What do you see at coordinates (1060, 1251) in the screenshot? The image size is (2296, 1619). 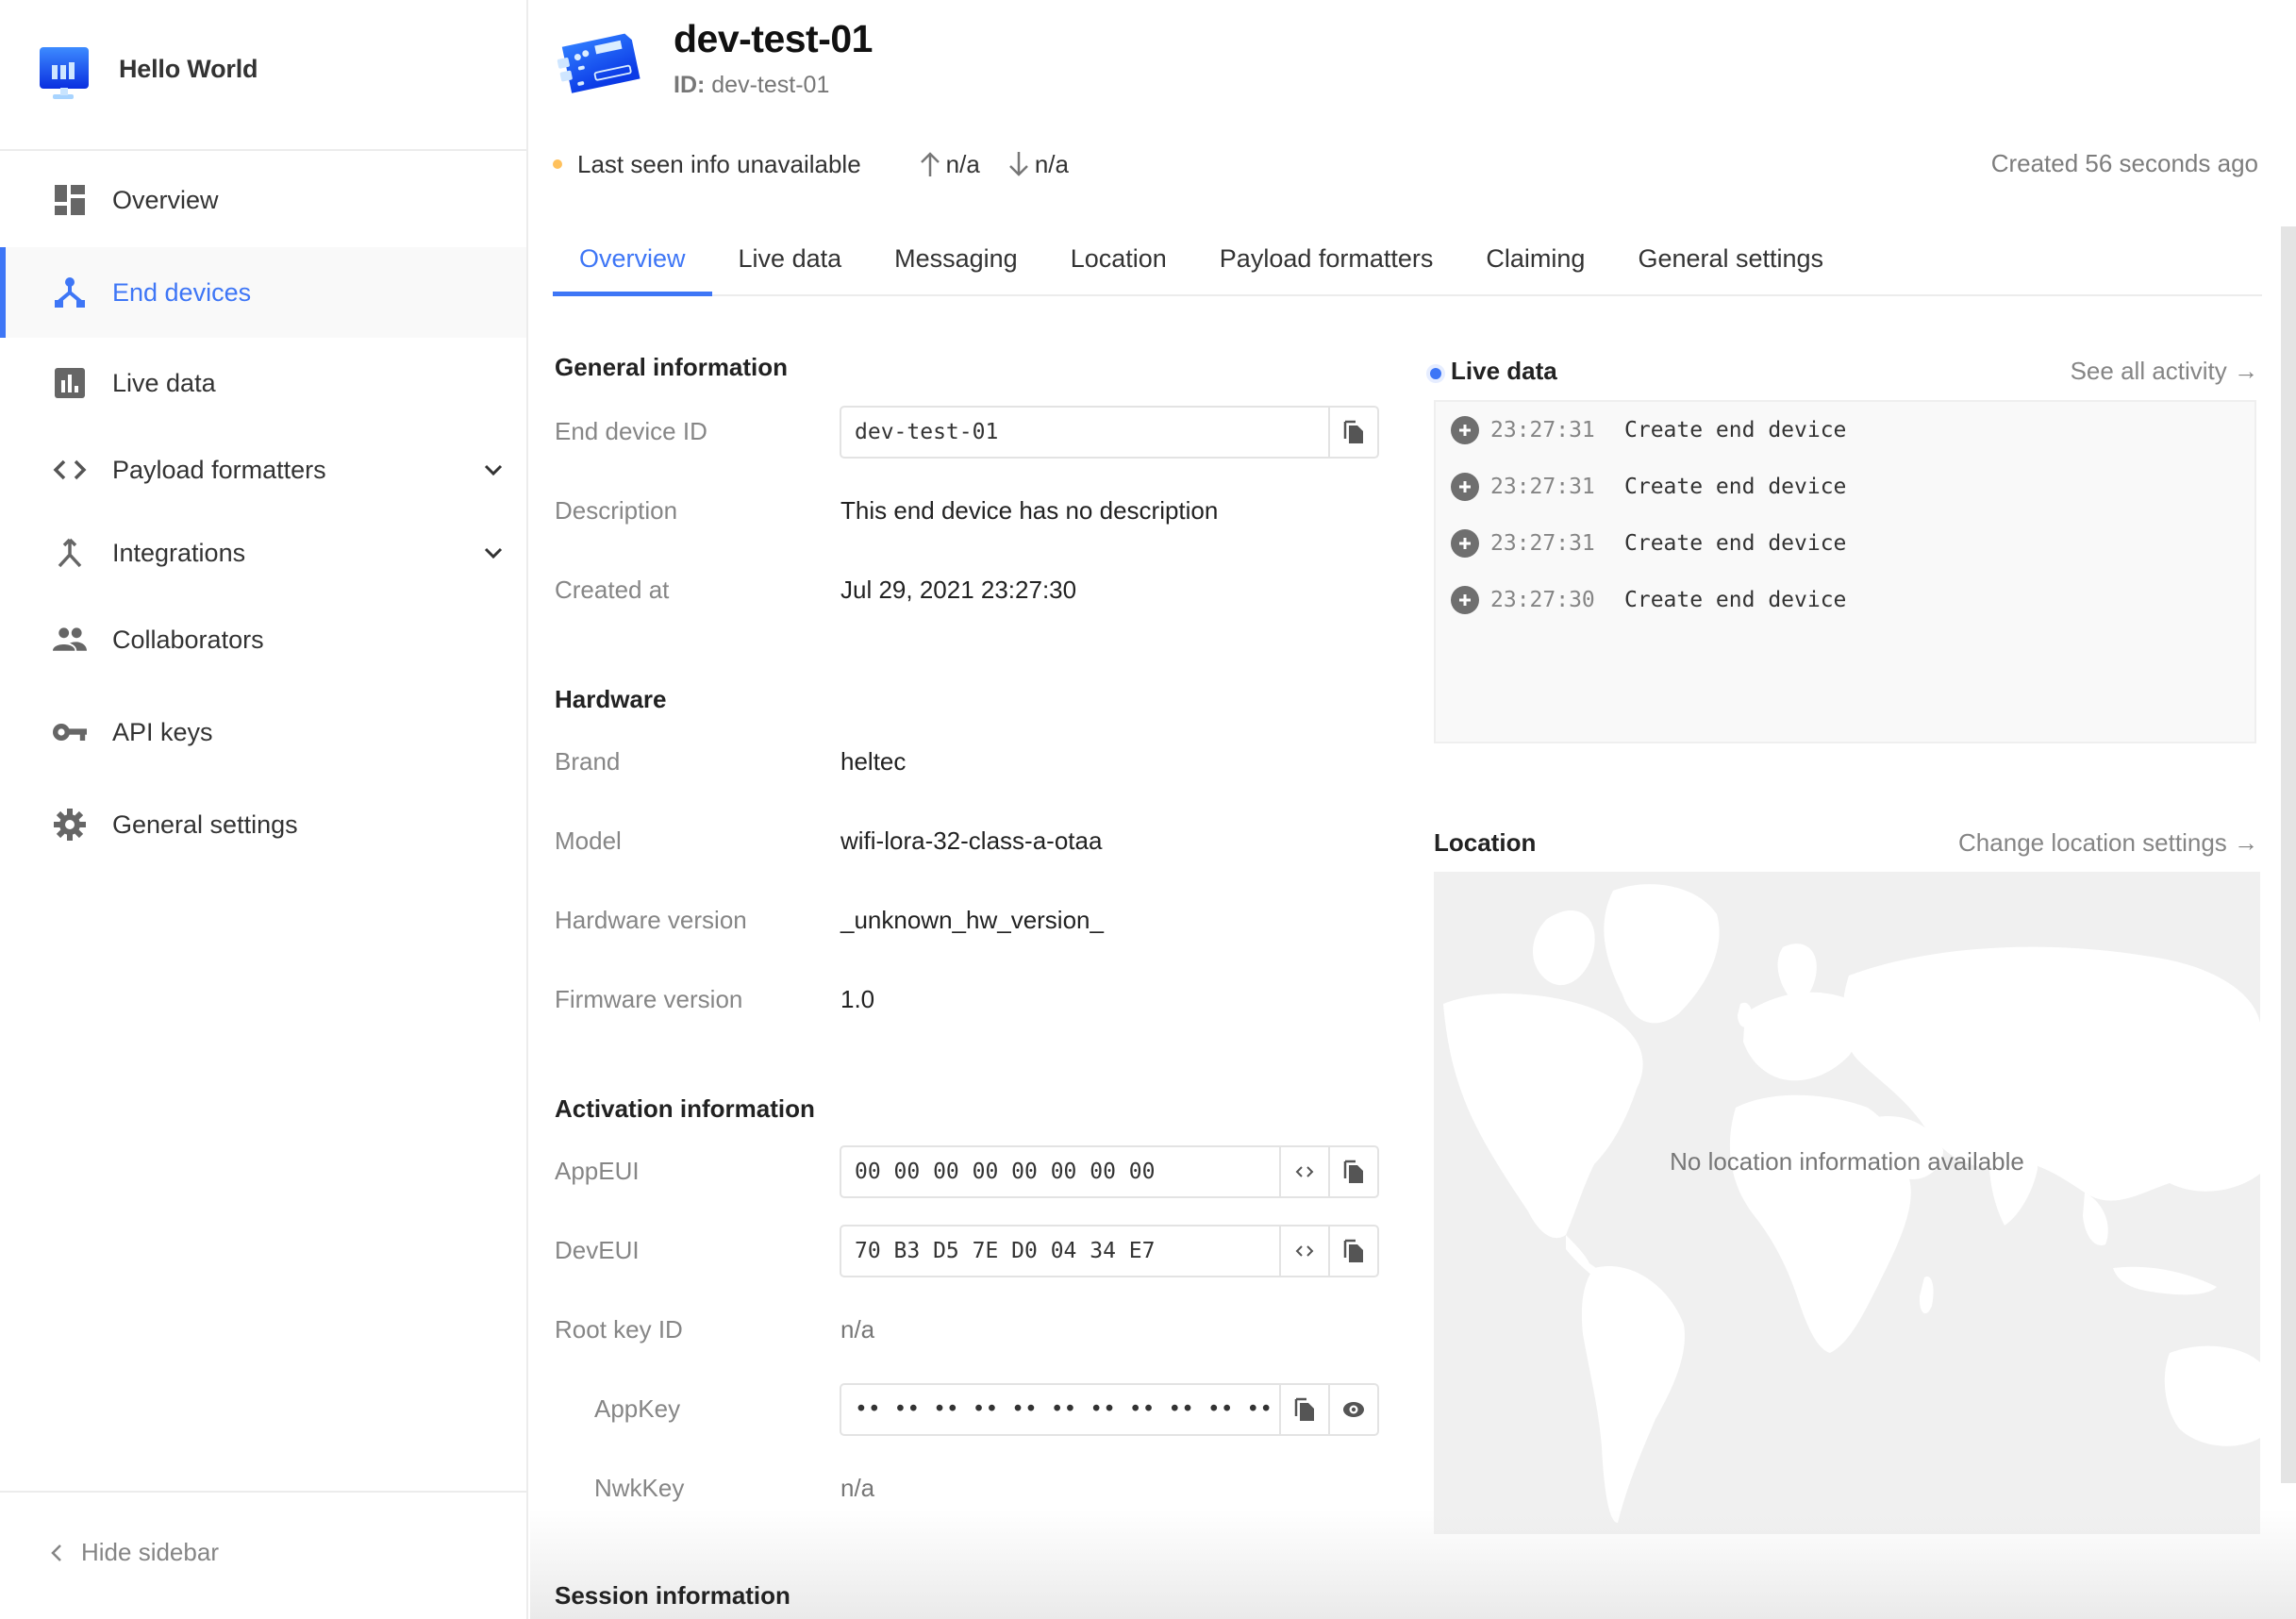 I see `deveui-value: 70 B3 D5 7E D0 04 34 E7` at bounding box center [1060, 1251].